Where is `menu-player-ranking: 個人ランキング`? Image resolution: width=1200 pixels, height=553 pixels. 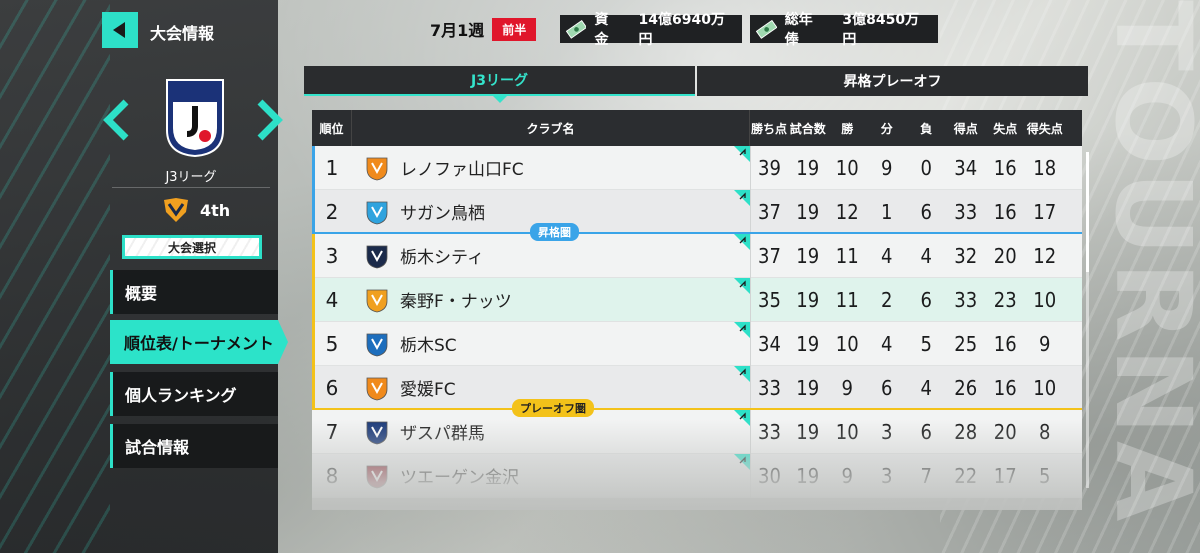 menu-player-ranking: 個人ランキング is located at coordinates (194, 394).